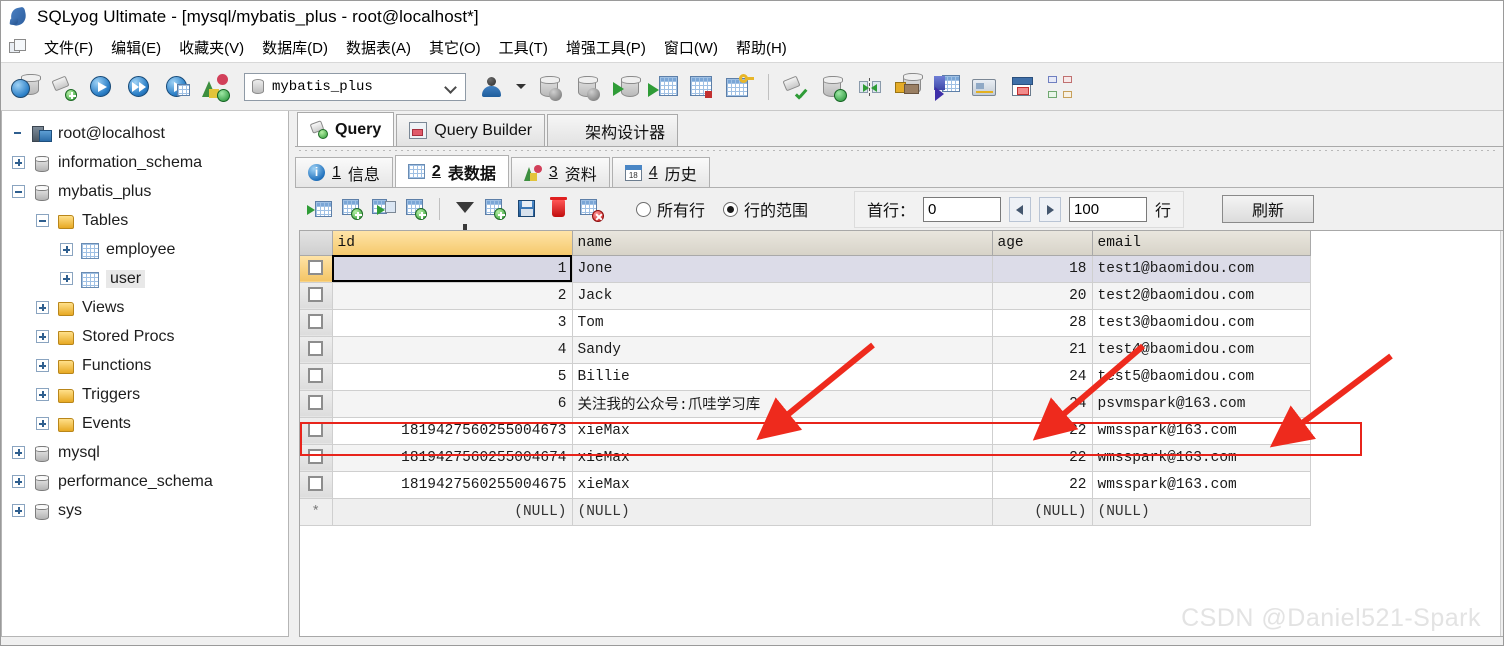 The width and height of the screenshot is (1504, 646). Describe the element at coordinates (962, 209) in the screenshot. I see `first-row-input` at that location.